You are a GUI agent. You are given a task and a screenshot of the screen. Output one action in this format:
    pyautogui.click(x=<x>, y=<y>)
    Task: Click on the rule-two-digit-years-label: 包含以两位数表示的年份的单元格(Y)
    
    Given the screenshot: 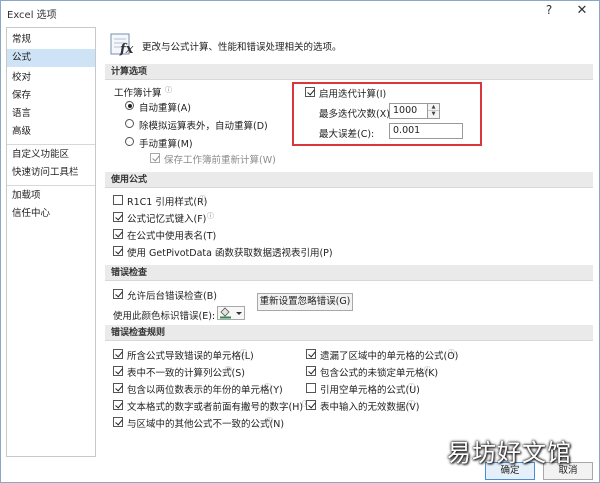 What is the action you would take?
    pyautogui.click(x=205, y=390)
    